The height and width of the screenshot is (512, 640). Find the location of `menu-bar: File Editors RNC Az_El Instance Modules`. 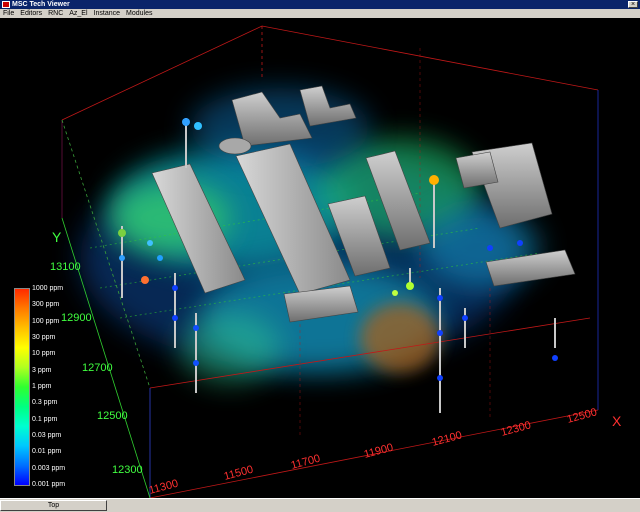

menu-bar: File Editors RNC Az_El Instance Modules is located at coordinates (320, 13).